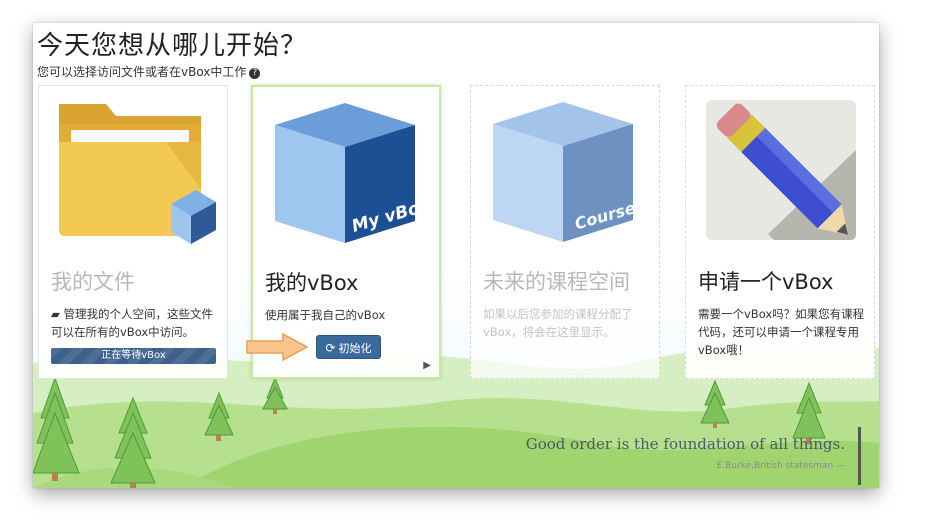 The image size is (929, 530). Describe the element at coordinates (255, 73) in the screenshot. I see `question-circle-icon: ?` at that location.